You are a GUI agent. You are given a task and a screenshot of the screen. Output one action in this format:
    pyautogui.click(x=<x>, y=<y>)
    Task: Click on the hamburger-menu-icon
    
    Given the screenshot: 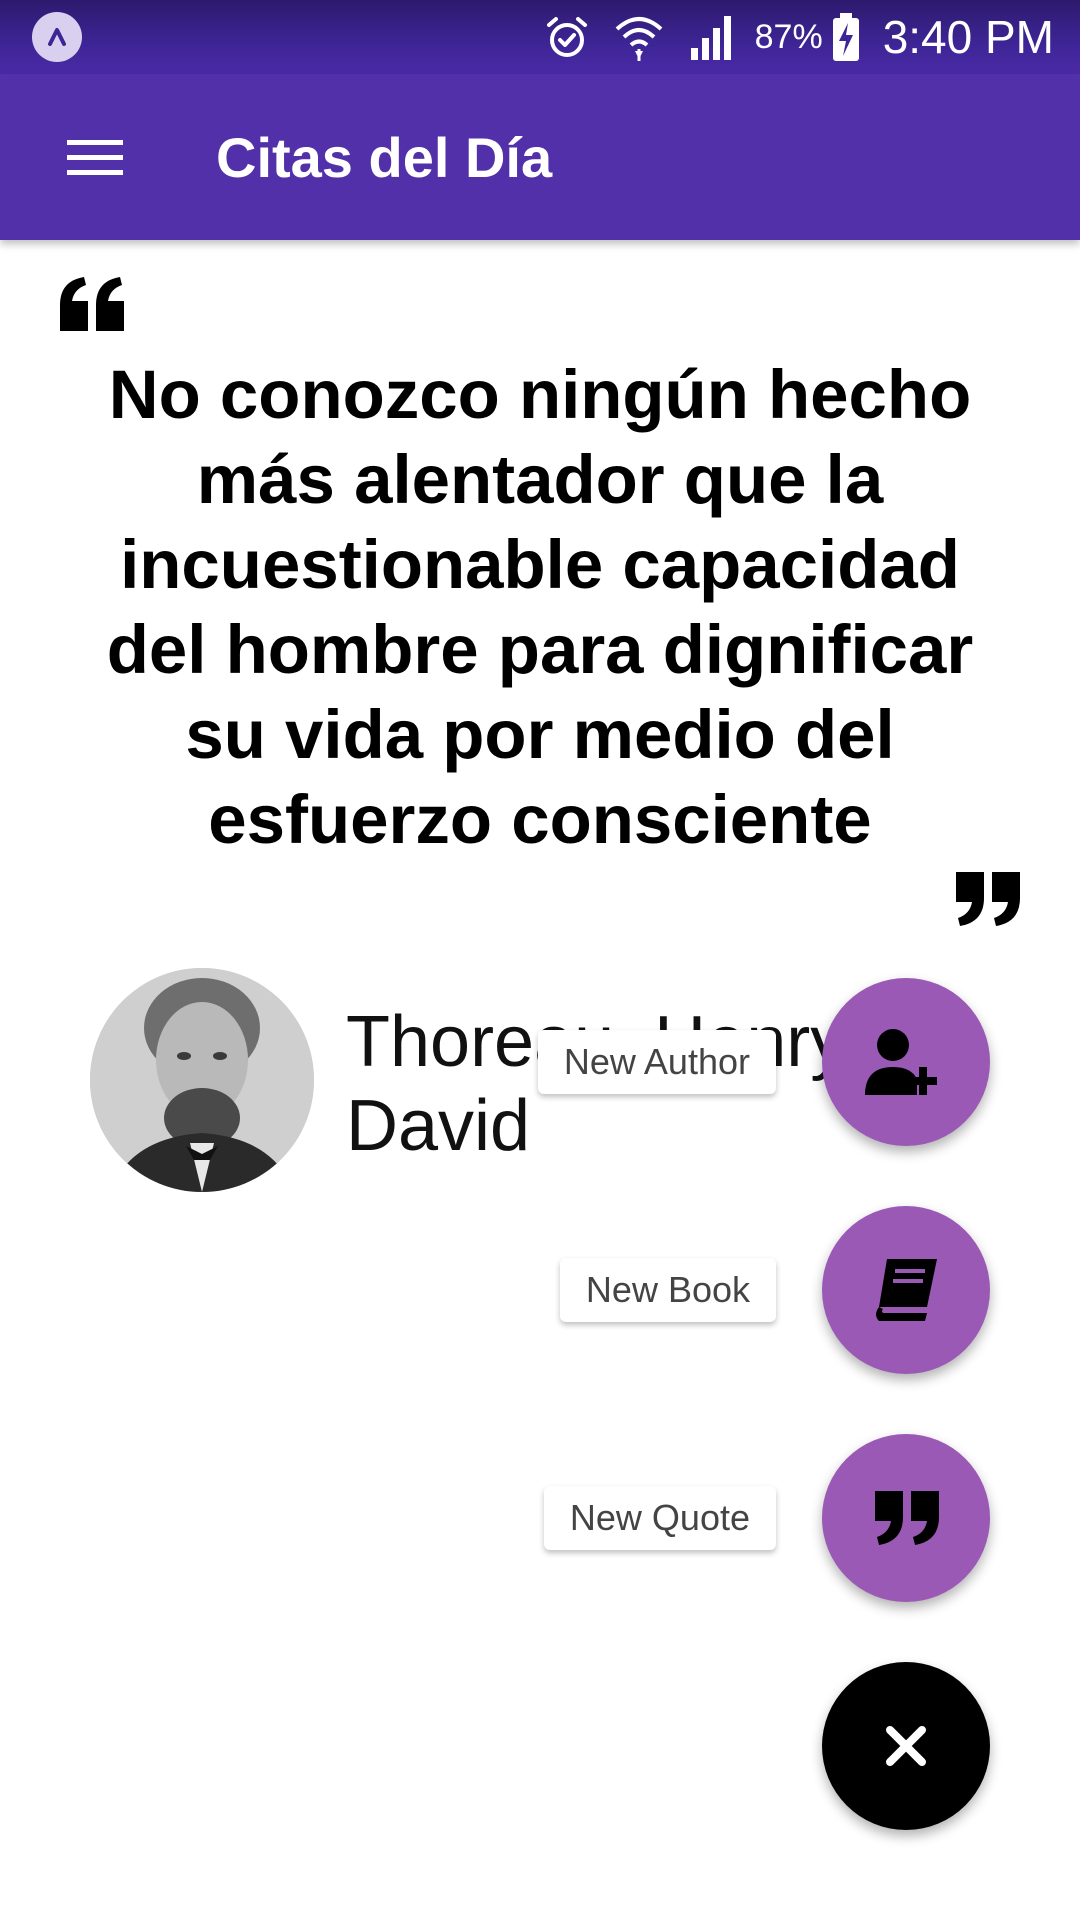 What is the action you would take?
    pyautogui.click(x=95, y=157)
    